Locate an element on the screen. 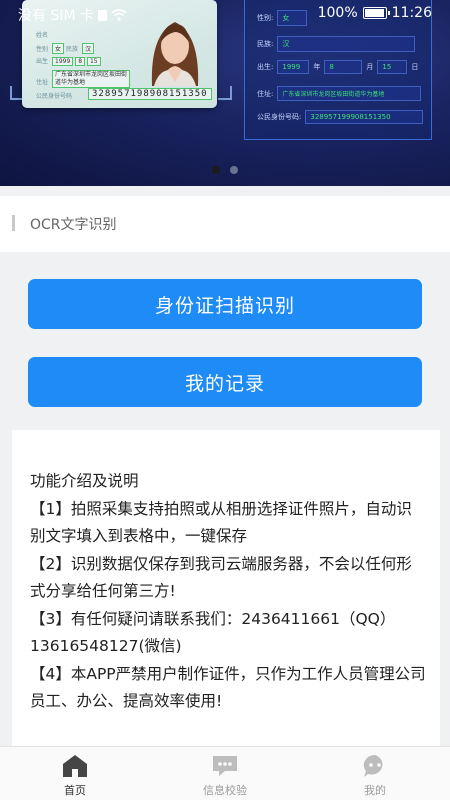 This screenshot has height=800, width=450. my-records-button: 我的记录 is located at coordinates (225, 382).